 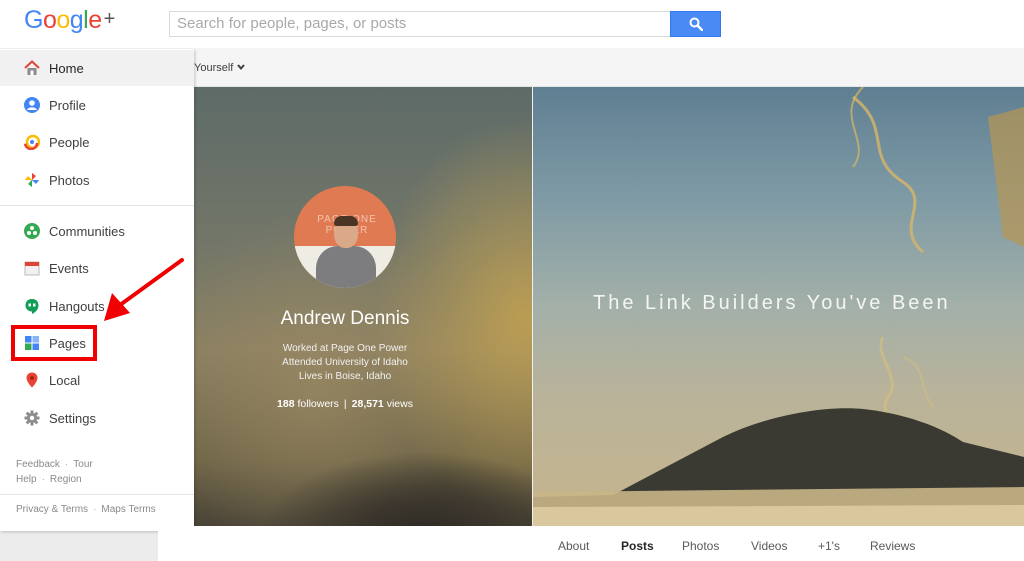 What do you see at coordinates (32, 67) in the screenshot?
I see `home-icon` at bounding box center [32, 67].